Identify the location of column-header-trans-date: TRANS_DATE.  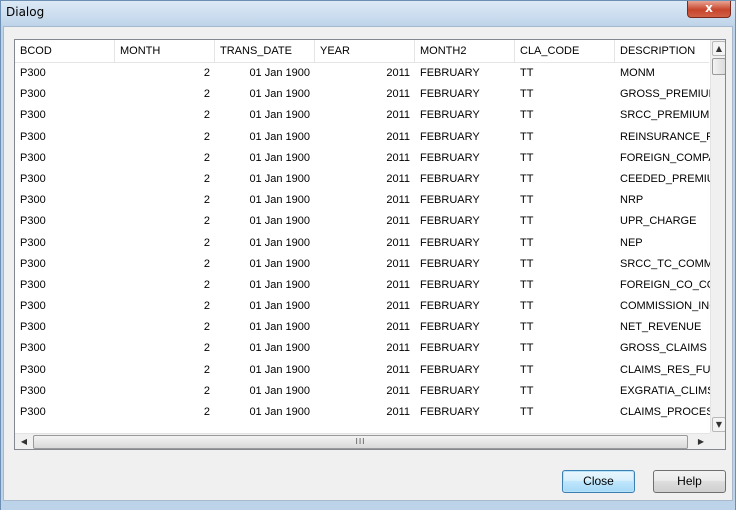
(265, 51).